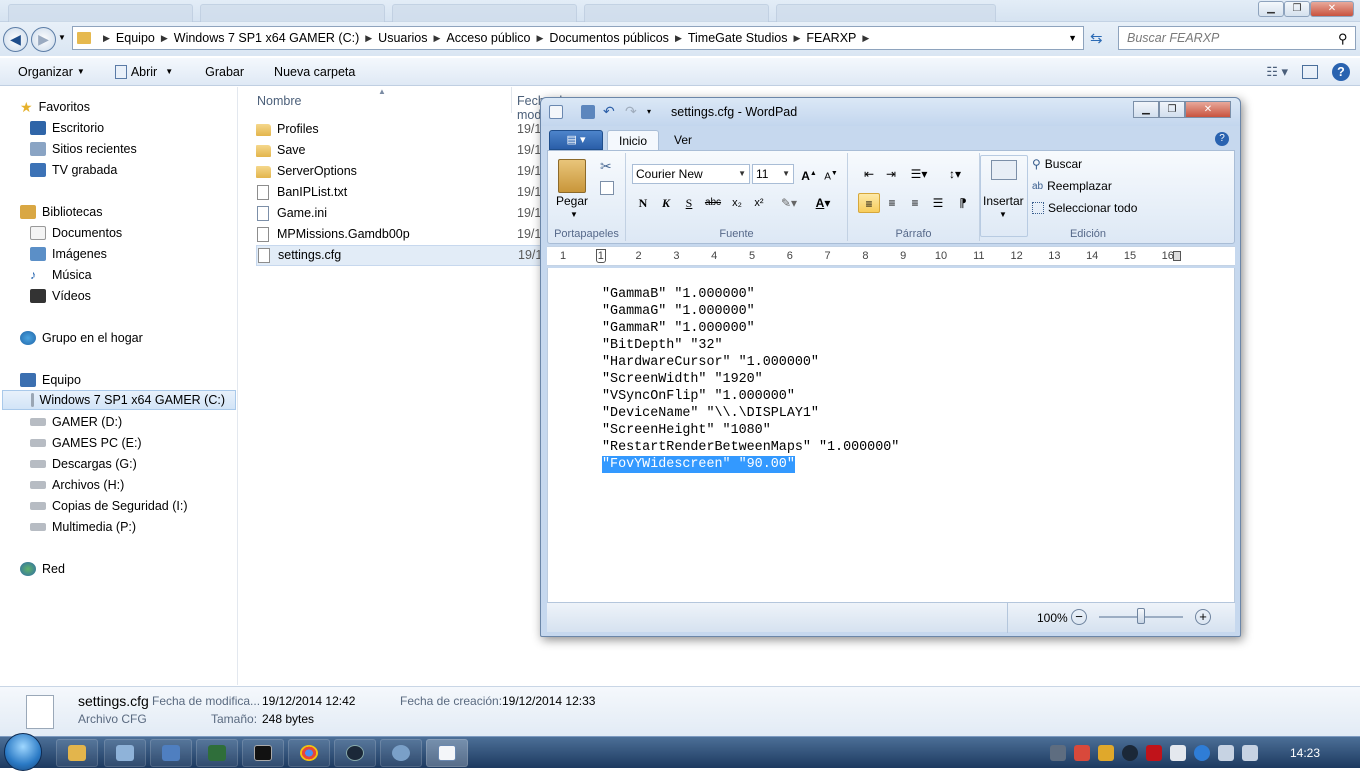  Describe the element at coordinates (1332, 9) in the screenshot. I see `close-button: ✕` at that location.